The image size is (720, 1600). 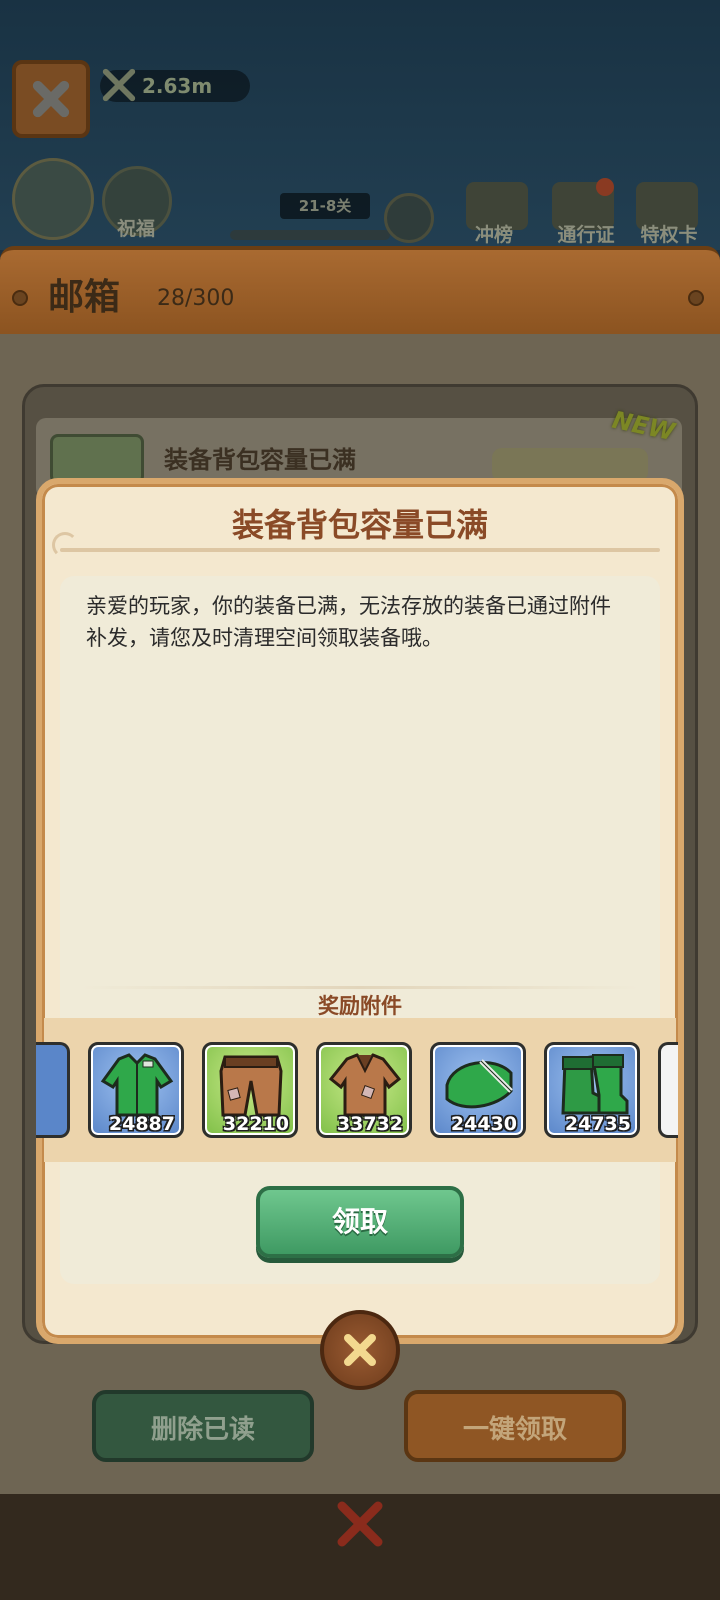 I want to click on dialog-close-button, so click(x=360, y=1350).